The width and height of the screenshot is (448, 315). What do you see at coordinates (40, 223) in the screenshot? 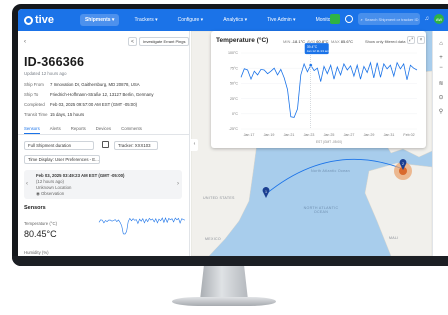
I see `temperature-label: Temperature (°C)` at bounding box center [40, 223].